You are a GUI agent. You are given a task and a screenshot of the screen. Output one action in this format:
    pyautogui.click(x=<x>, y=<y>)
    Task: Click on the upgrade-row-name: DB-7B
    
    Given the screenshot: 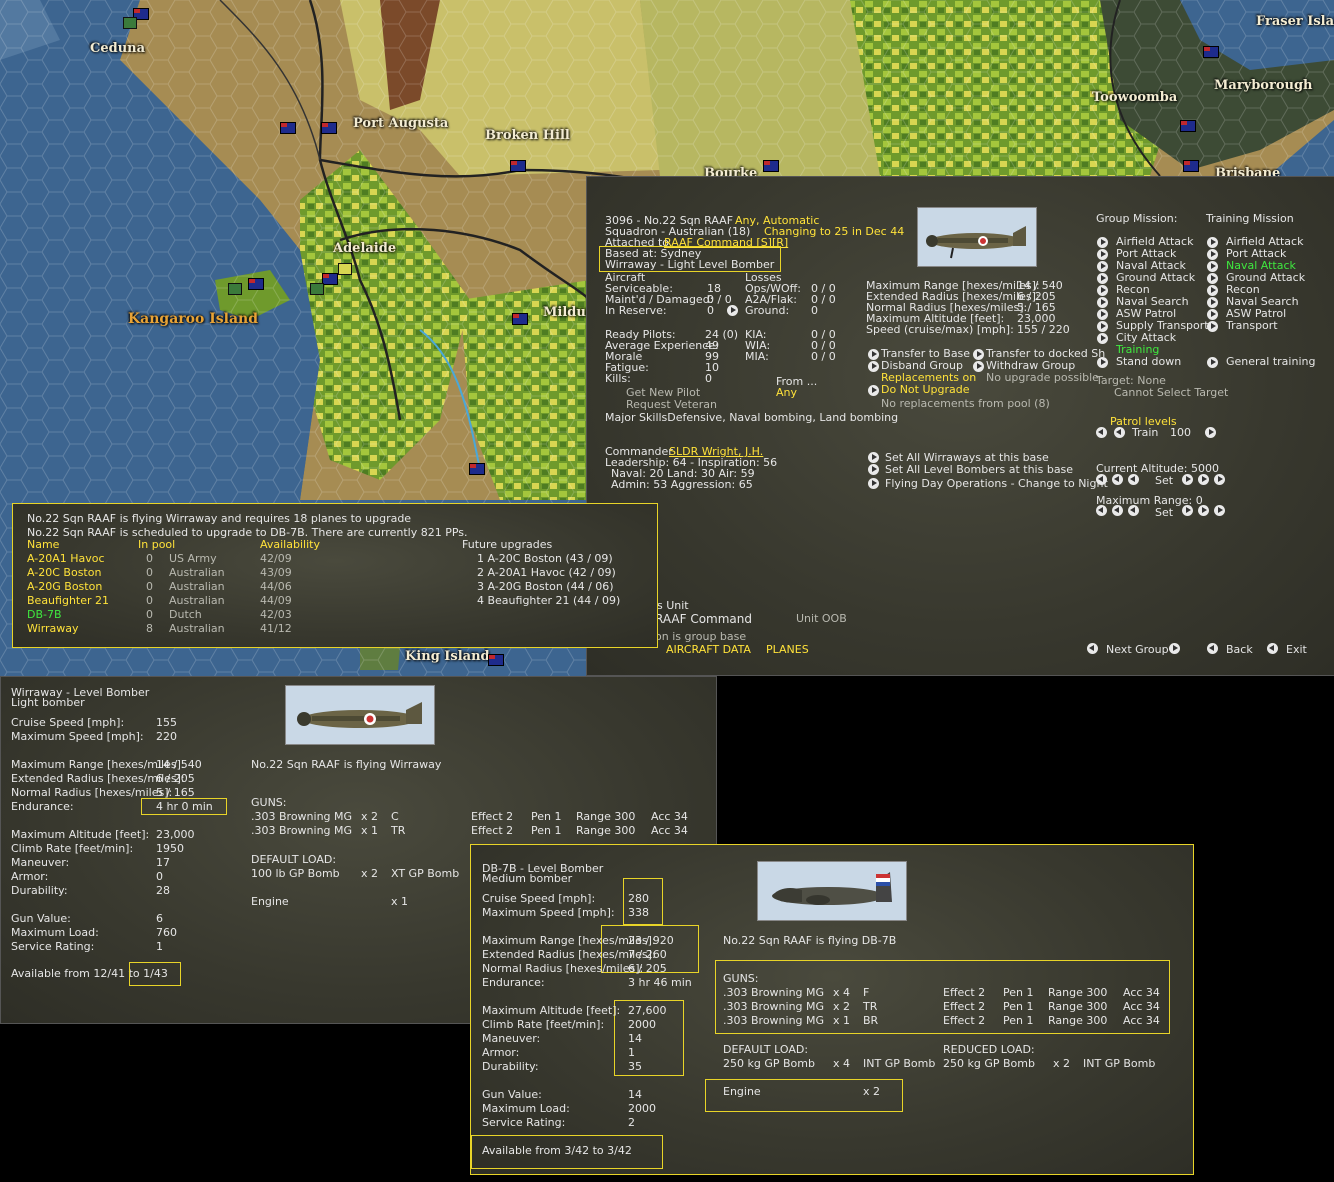 What is the action you would take?
    pyautogui.click(x=44, y=615)
    